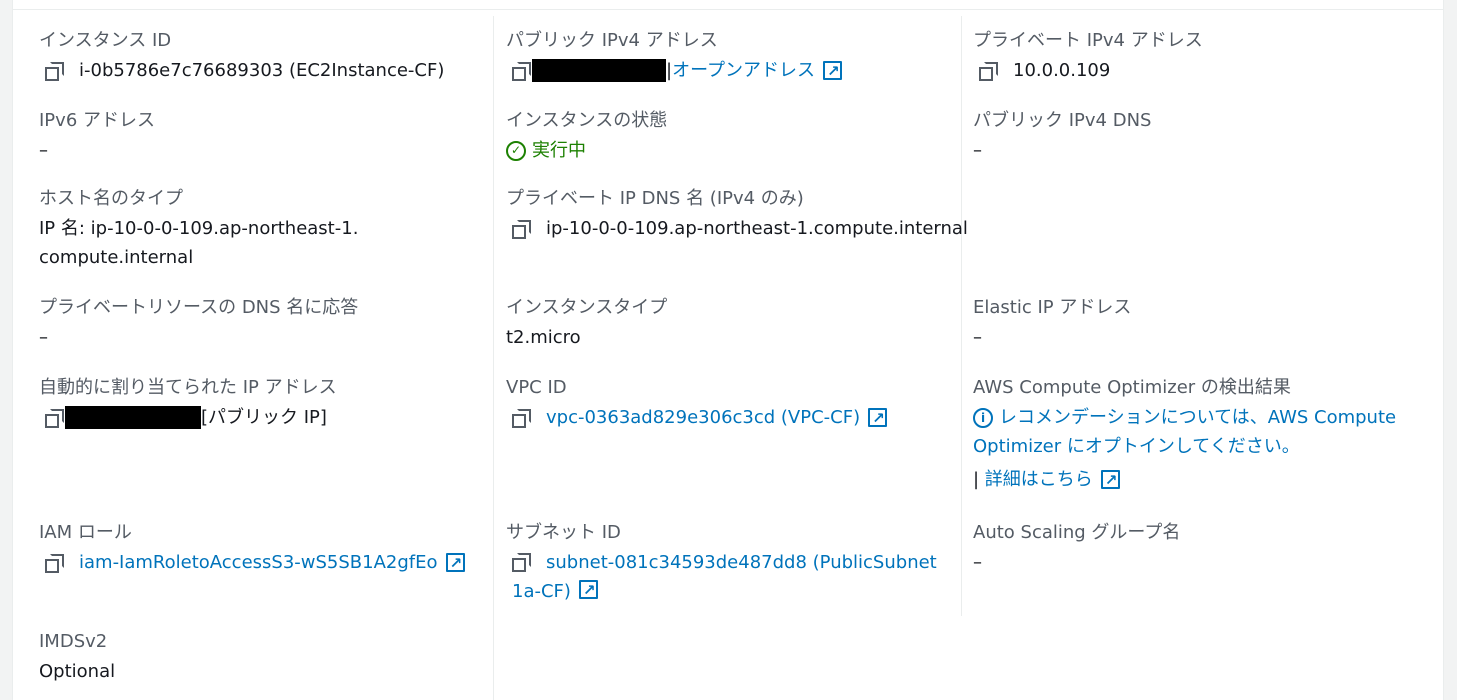 The width and height of the screenshot is (1457, 700). I want to click on vpc-id-link: vpc-0363ad829e306c3cd (VPC-CF), so click(703, 417).